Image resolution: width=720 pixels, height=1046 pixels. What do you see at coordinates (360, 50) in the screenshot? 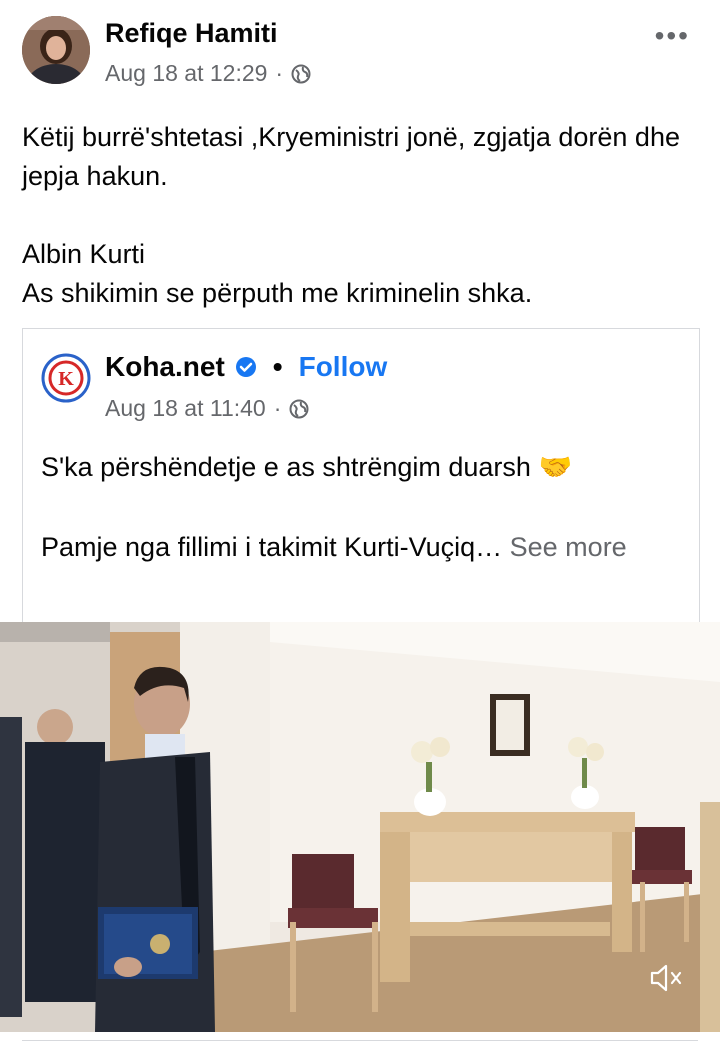
I see `post-header: Refiqe Hamiti Aug 18 at 12:29 · •••` at bounding box center [360, 50].